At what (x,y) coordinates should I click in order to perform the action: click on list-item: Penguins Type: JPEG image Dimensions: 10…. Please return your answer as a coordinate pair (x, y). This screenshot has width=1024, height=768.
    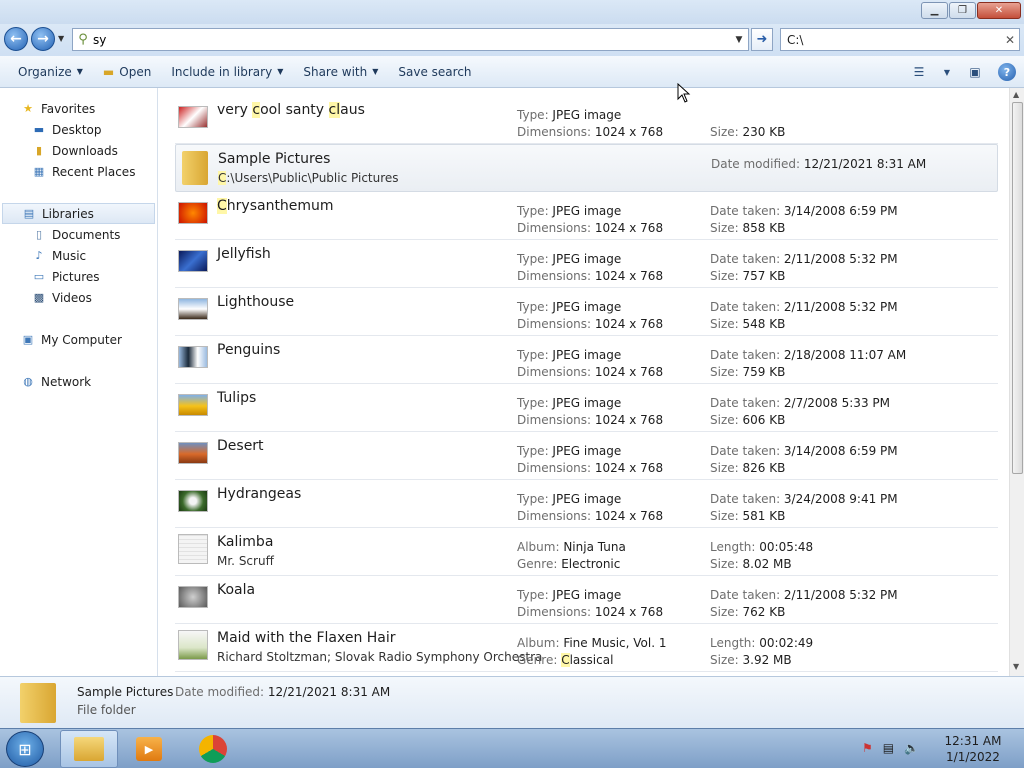
    Looking at the image, I should click on (586, 360).